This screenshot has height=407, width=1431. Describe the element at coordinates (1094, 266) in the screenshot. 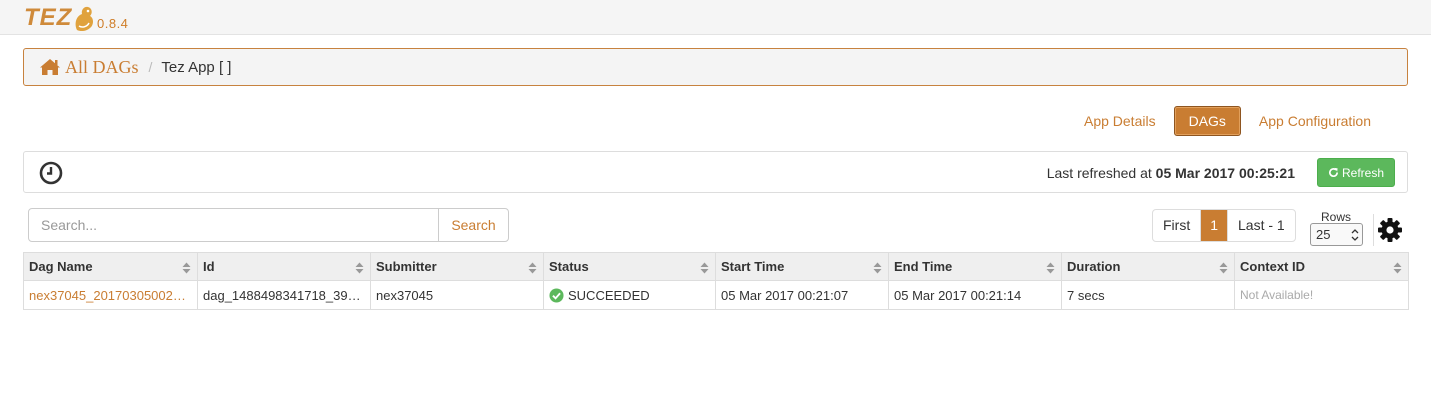

I see `column-header-label: Duration` at that location.